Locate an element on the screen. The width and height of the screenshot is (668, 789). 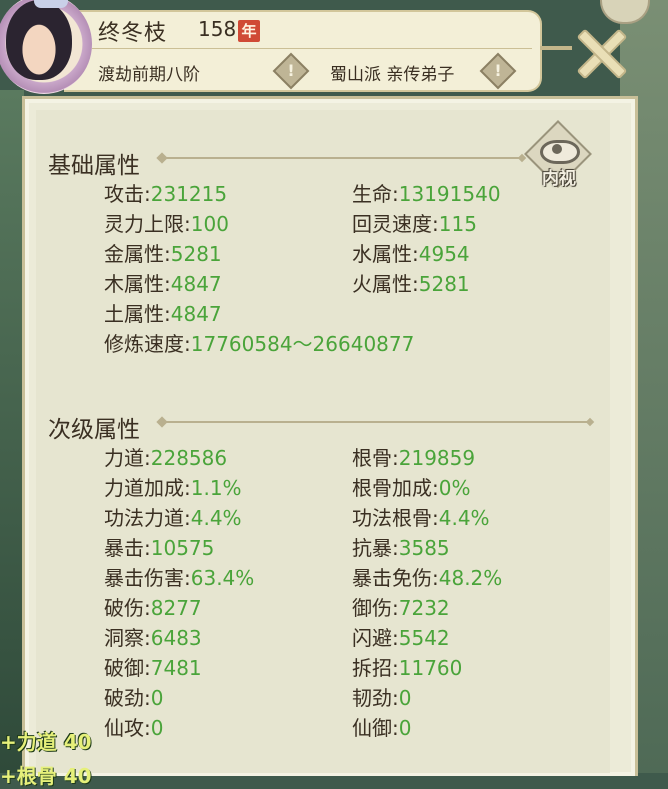
stat-label: 功法根骨 is located at coordinates (392, 518).